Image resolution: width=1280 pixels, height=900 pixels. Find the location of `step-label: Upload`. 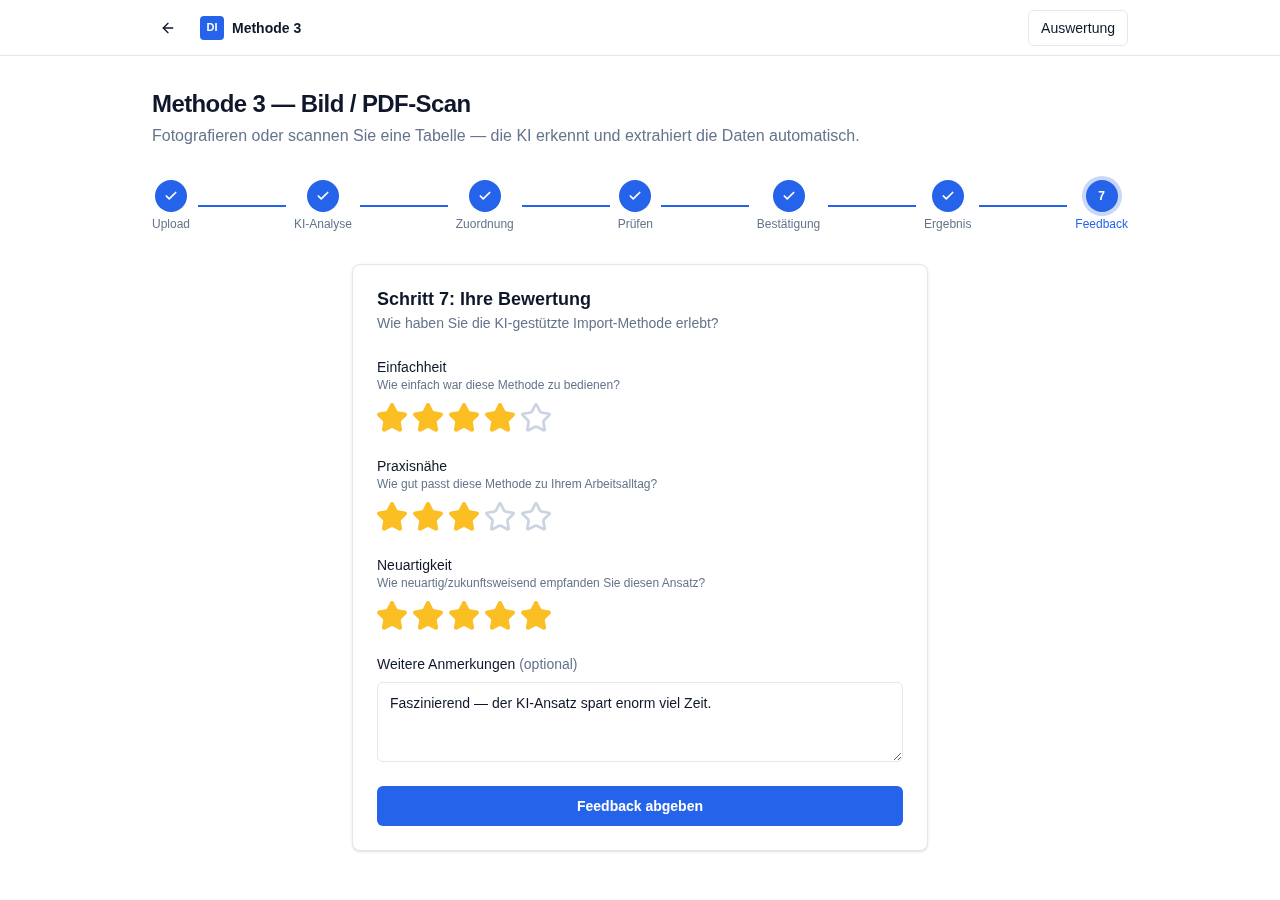

step-label: Upload is located at coordinates (171, 224).